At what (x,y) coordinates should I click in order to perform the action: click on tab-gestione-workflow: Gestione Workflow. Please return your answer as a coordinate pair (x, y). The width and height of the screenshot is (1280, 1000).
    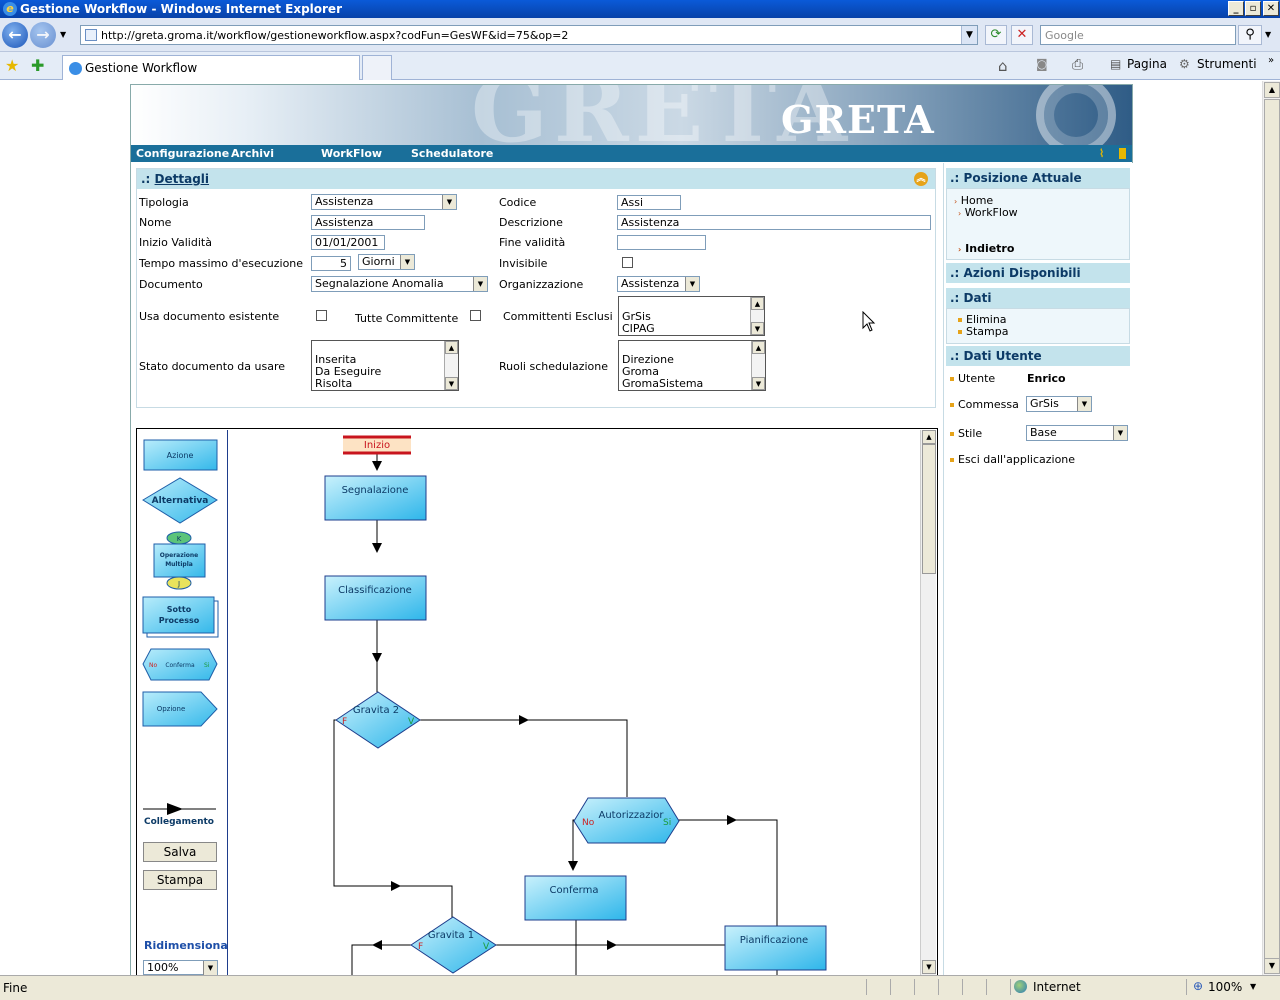
    Looking at the image, I should click on (211, 67).